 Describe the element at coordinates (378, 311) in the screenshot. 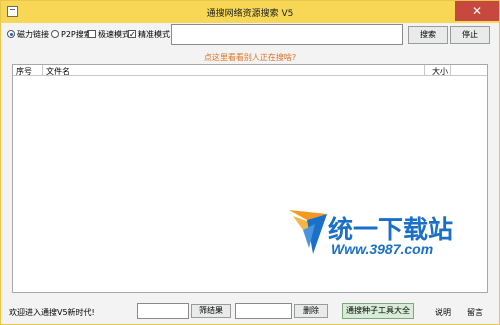

I see `seed-tools-button: 通搜种子工具大全` at that location.